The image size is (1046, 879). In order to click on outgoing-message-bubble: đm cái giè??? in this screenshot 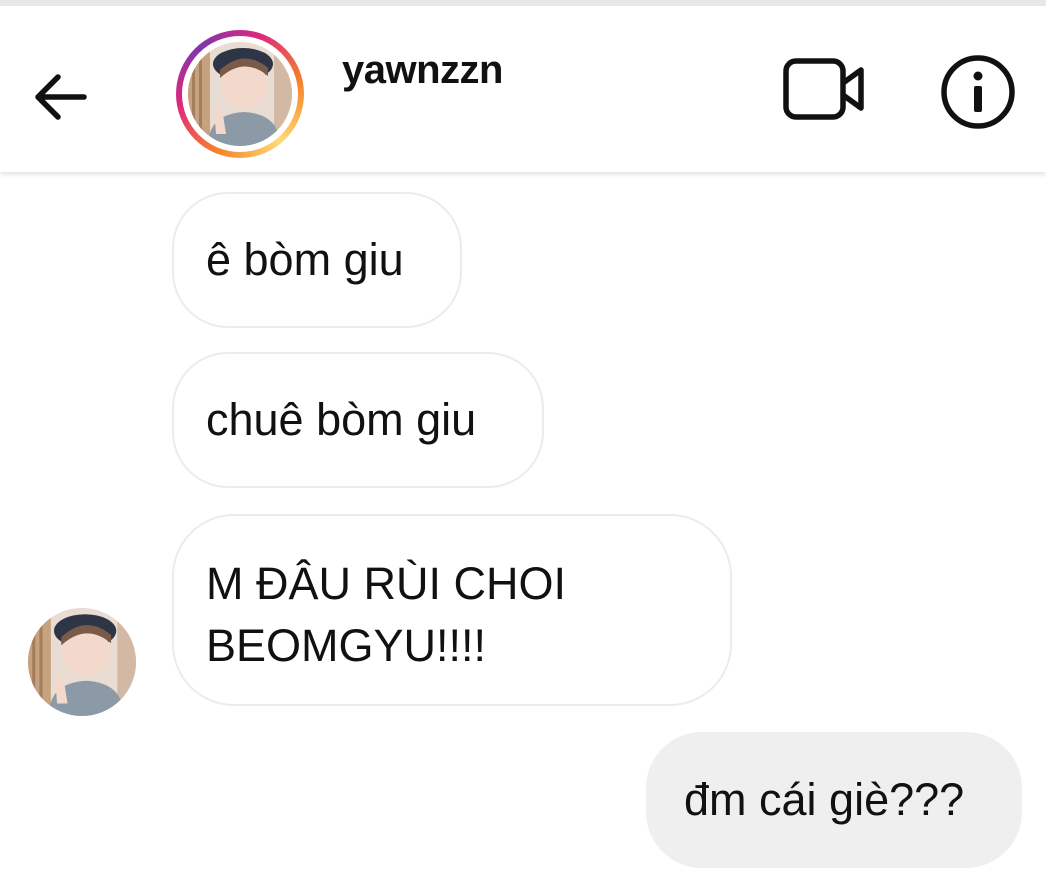, I will do `click(834, 800)`.